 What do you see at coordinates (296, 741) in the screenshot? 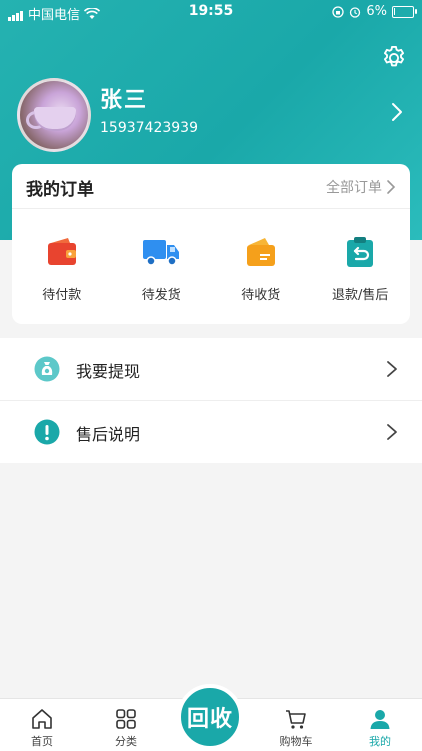
I see `tab-label: 购物车` at bounding box center [296, 741].